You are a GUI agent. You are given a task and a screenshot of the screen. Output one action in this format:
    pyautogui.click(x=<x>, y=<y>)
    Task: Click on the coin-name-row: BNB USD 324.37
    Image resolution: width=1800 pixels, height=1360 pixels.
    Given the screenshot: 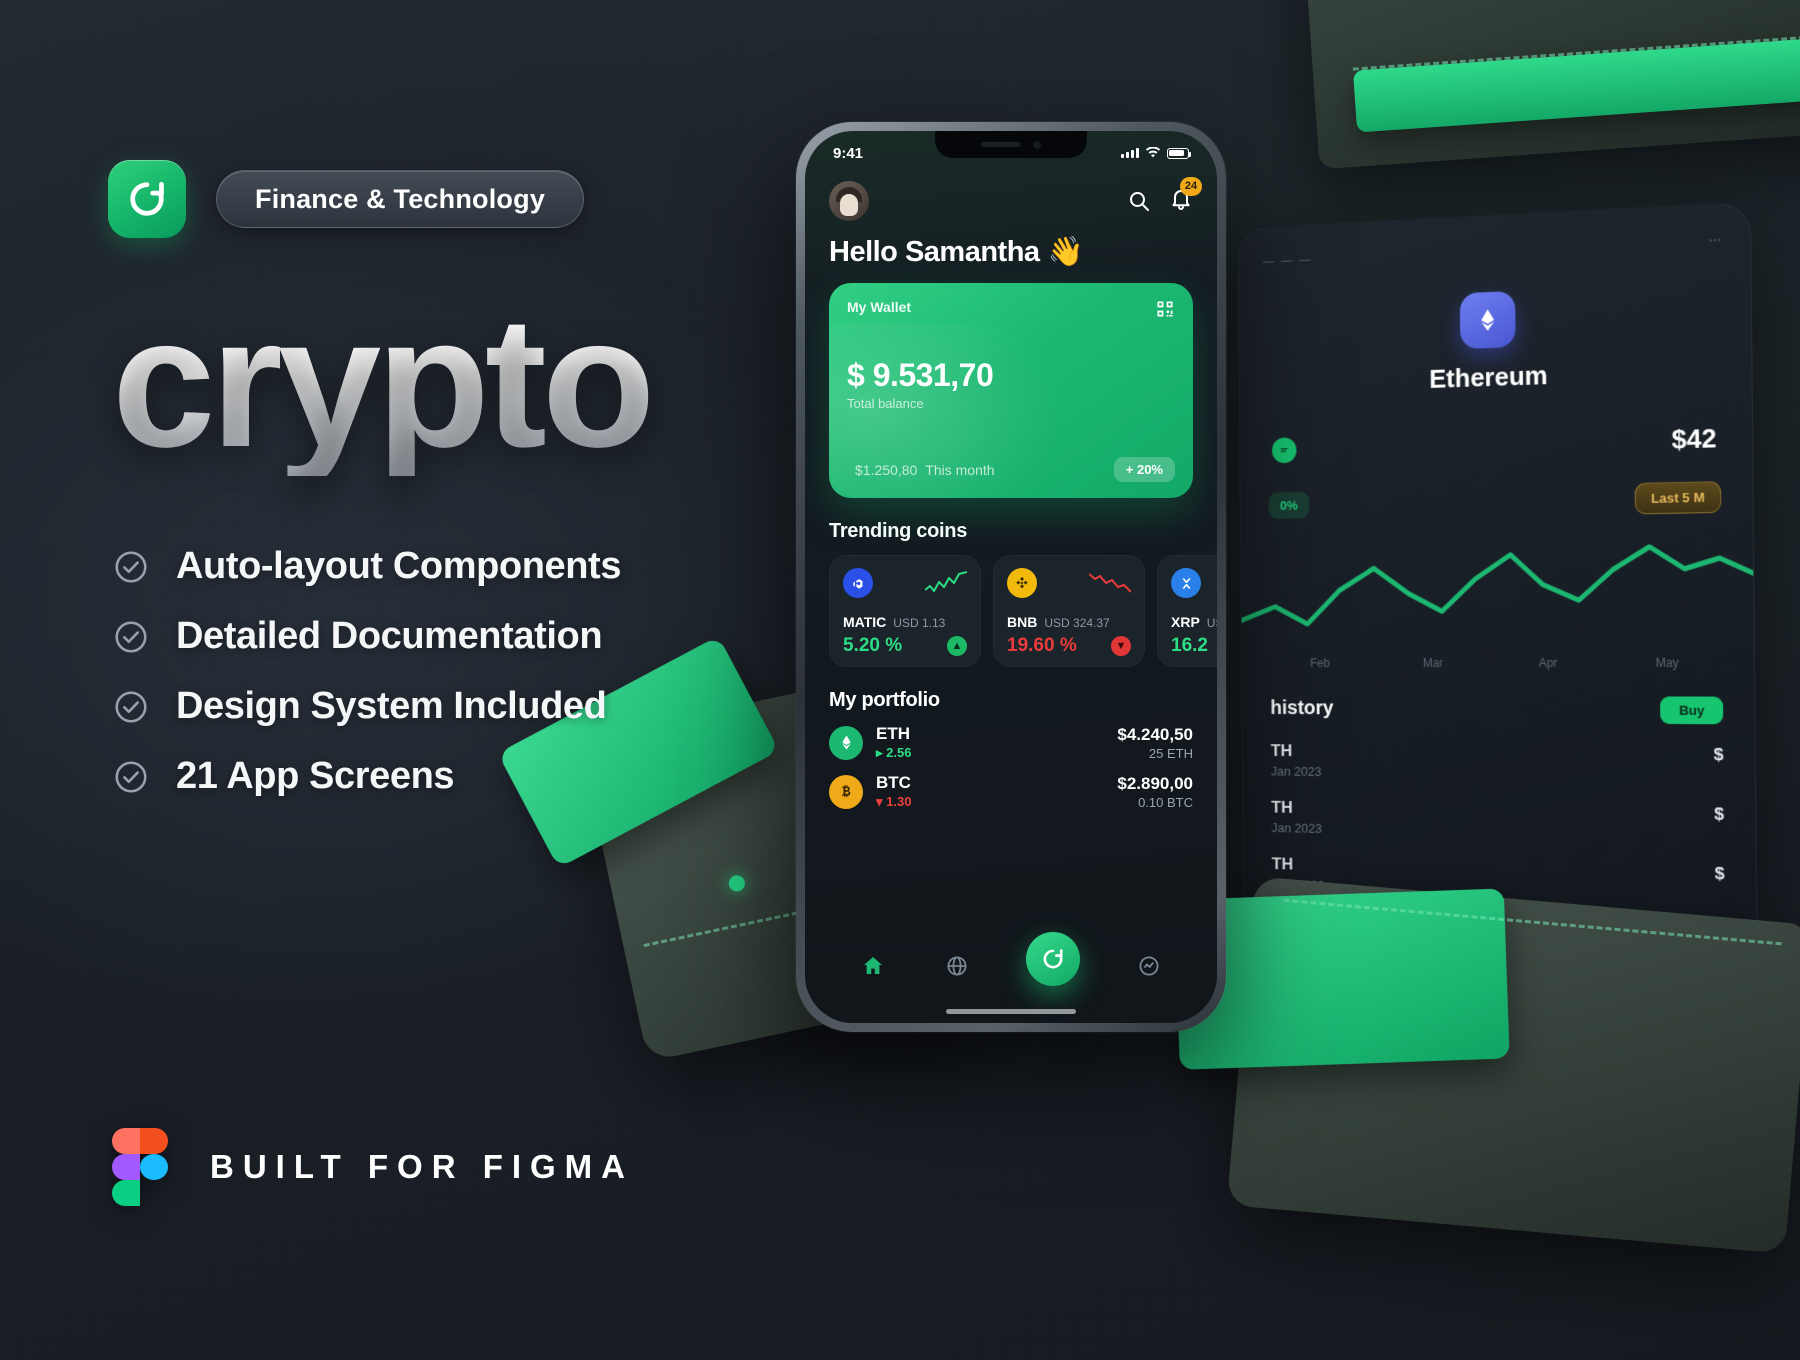 What is the action you would take?
    pyautogui.click(x=1069, y=622)
    